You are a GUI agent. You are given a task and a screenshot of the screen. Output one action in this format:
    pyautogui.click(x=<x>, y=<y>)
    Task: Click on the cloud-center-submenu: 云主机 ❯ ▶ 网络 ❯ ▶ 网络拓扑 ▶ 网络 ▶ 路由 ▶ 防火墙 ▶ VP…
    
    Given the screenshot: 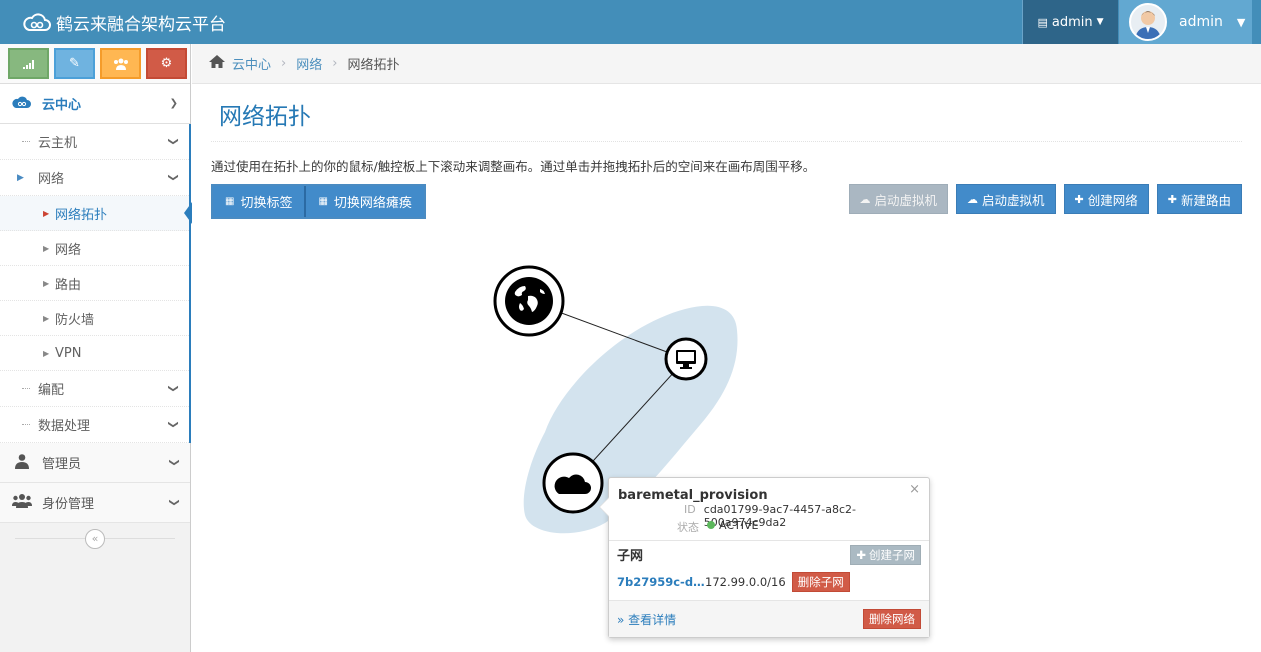 What is the action you would take?
    pyautogui.click(x=96, y=283)
    